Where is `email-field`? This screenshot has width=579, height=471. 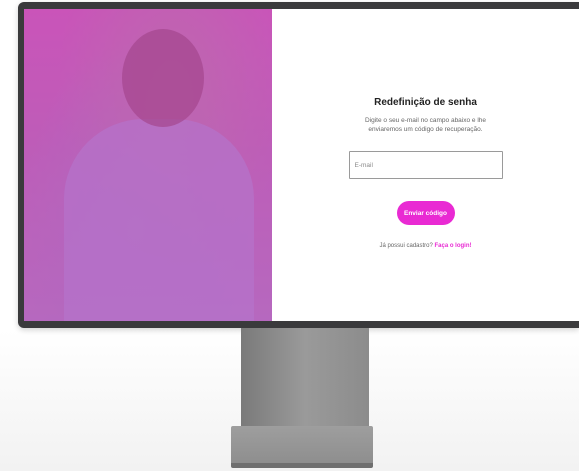 email-field is located at coordinates (425, 165).